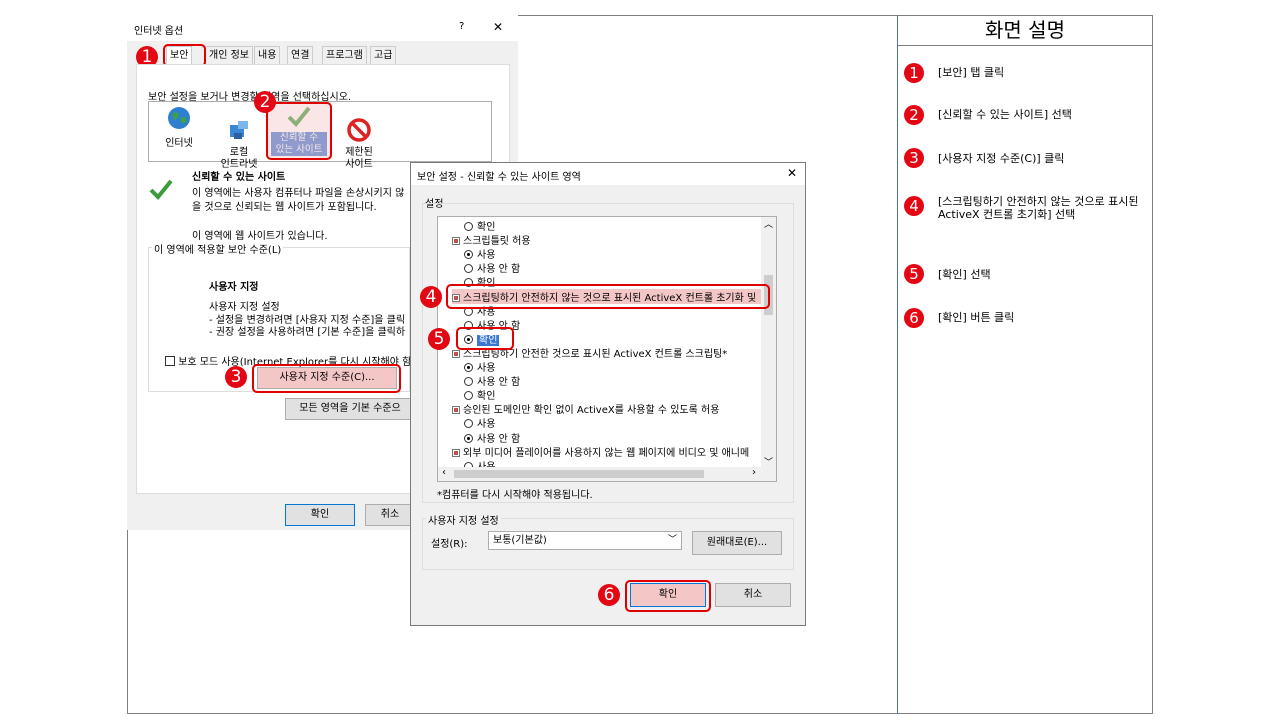 The width and height of the screenshot is (1280, 720). What do you see at coordinates (359, 130) in the screenshot?
I see `no-entry-icon` at bounding box center [359, 130].